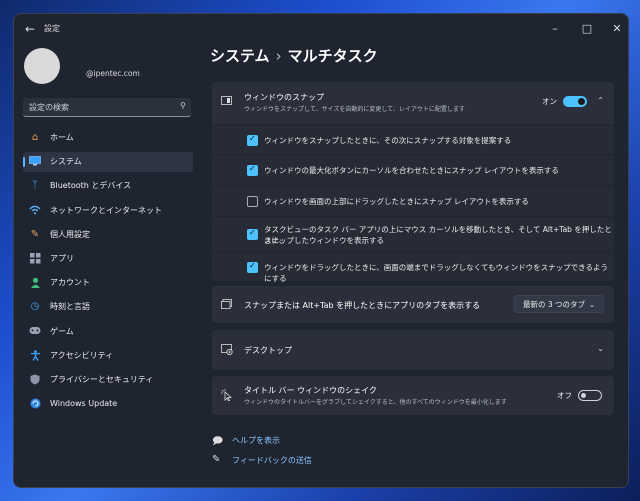 The image size is (640, 501). Describe the element at coordinates (35, 186) in the screenshot. I see `bluetooth-icon: ᛉ` at that location.